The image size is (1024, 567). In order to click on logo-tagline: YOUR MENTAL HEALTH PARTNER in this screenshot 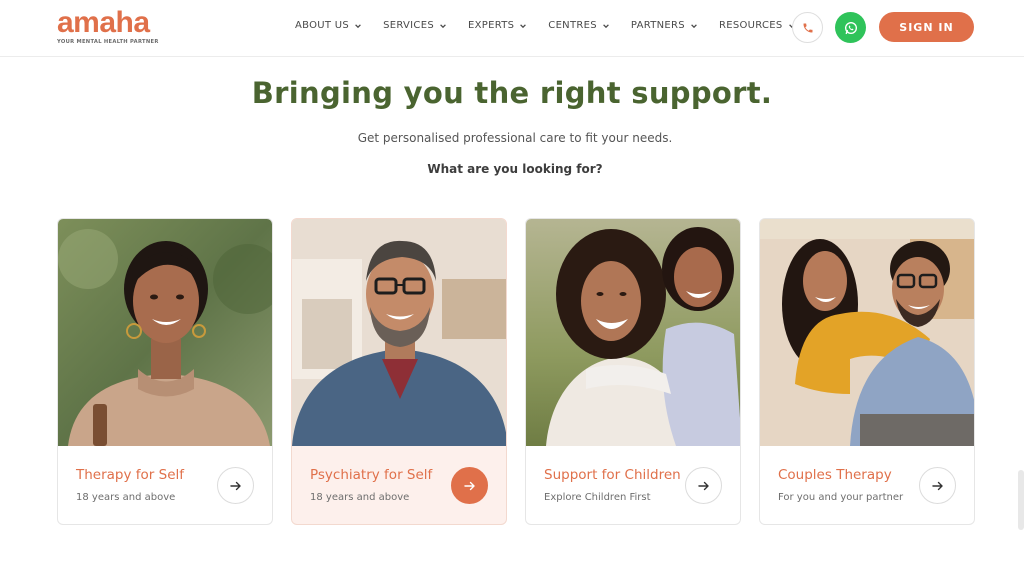, I will do `click(108, 42)`.